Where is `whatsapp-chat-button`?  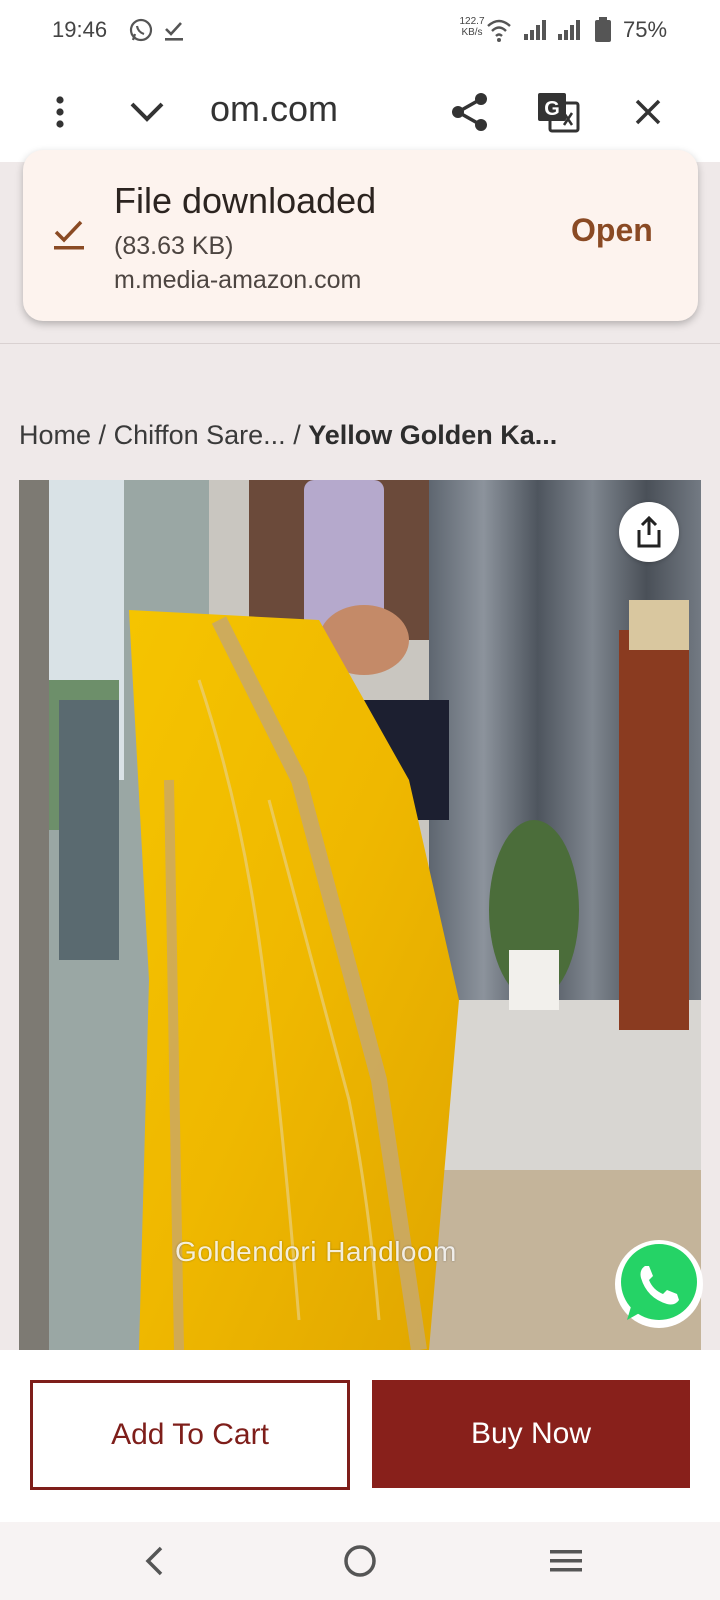 whatsapp-chat-button is located at coordinates (659, 1284).